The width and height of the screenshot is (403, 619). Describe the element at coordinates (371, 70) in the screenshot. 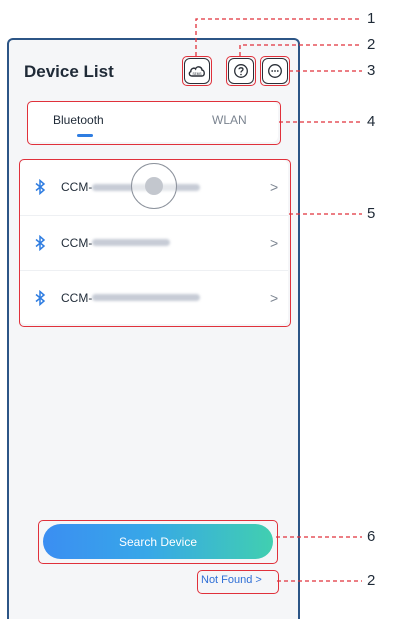

I see `callout-number: 3` at that location.